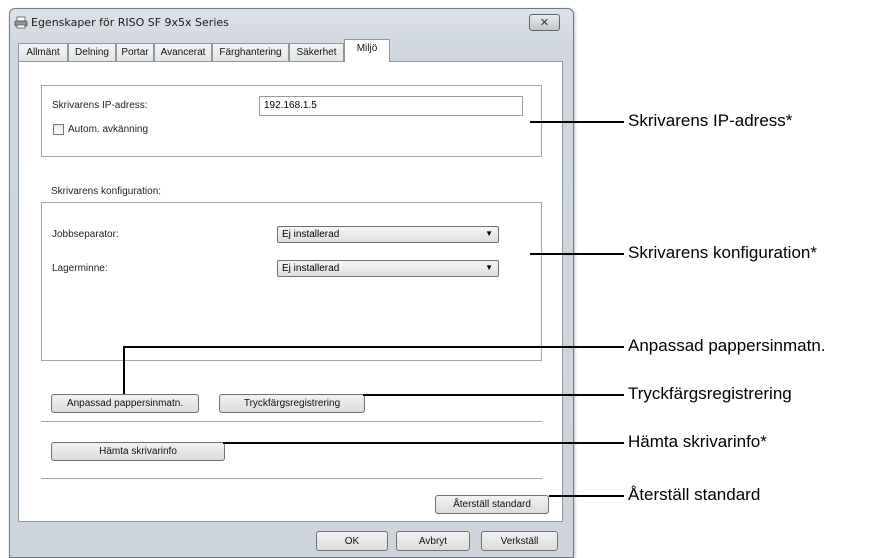  What do you see at coordinates (433, 541) in the screenshot?
I see `cancel-button: Avbryt` at bounding box center [433, 541].